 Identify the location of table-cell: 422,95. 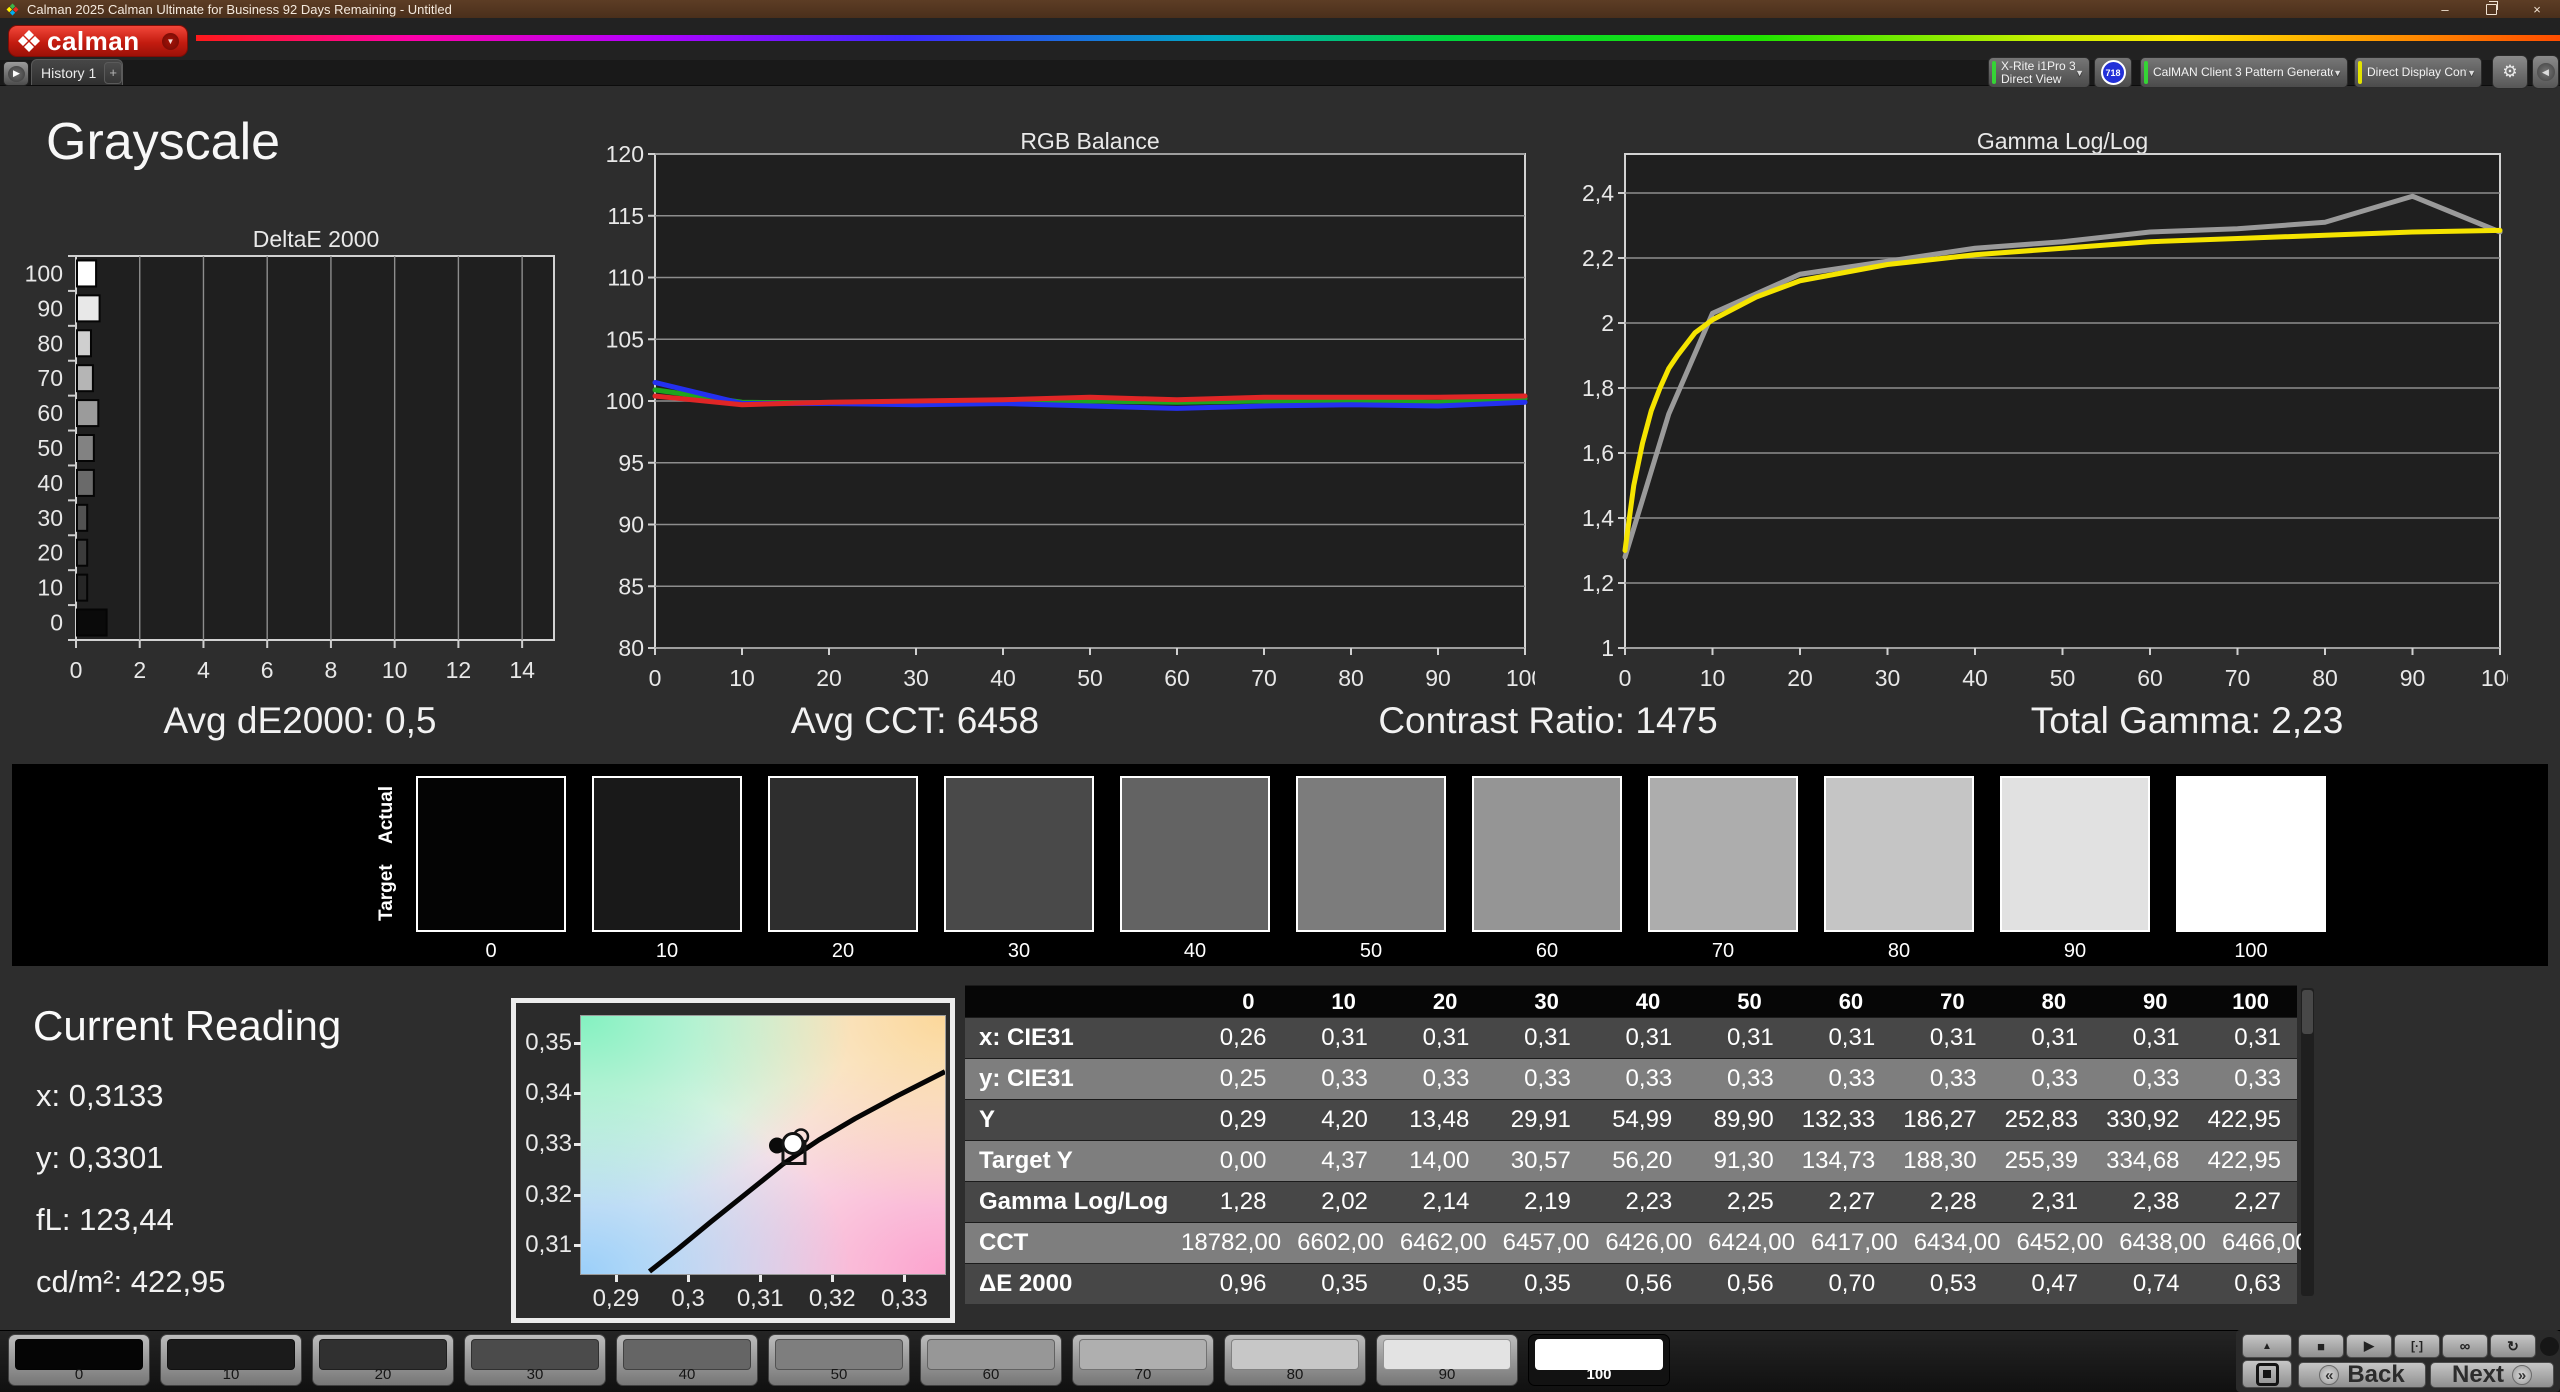
(2244, 1160).